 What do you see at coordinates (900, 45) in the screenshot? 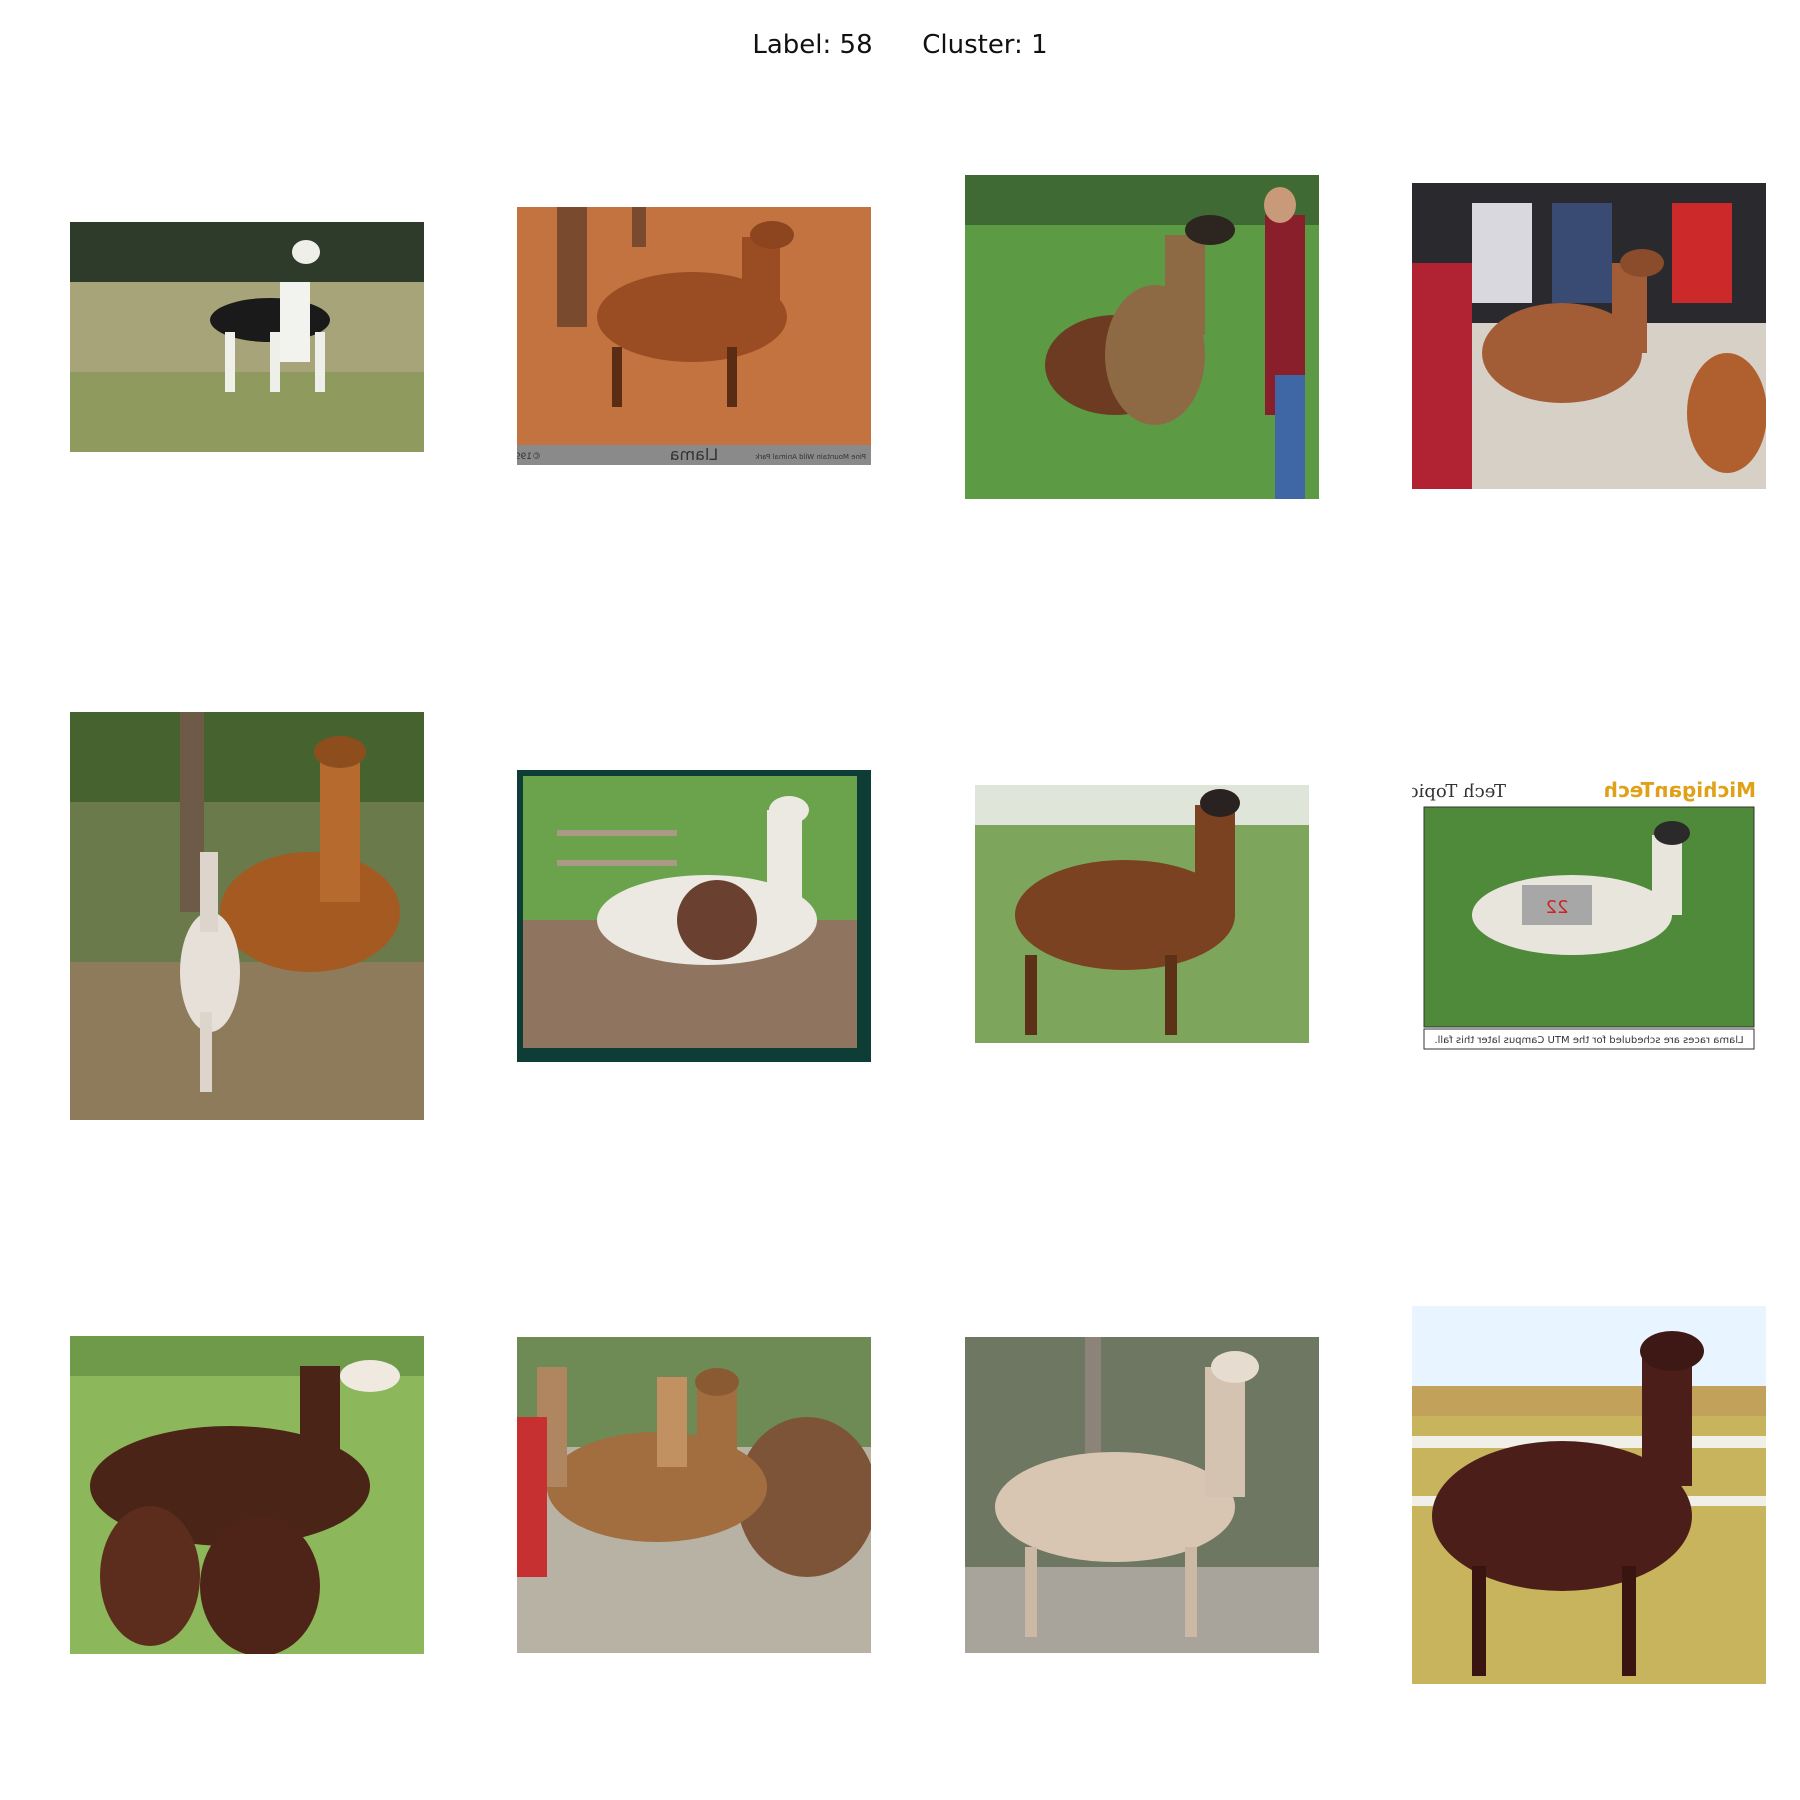
I see `figure-title: Label: 58 Cluster: 1` at bounding box center [900, 45].